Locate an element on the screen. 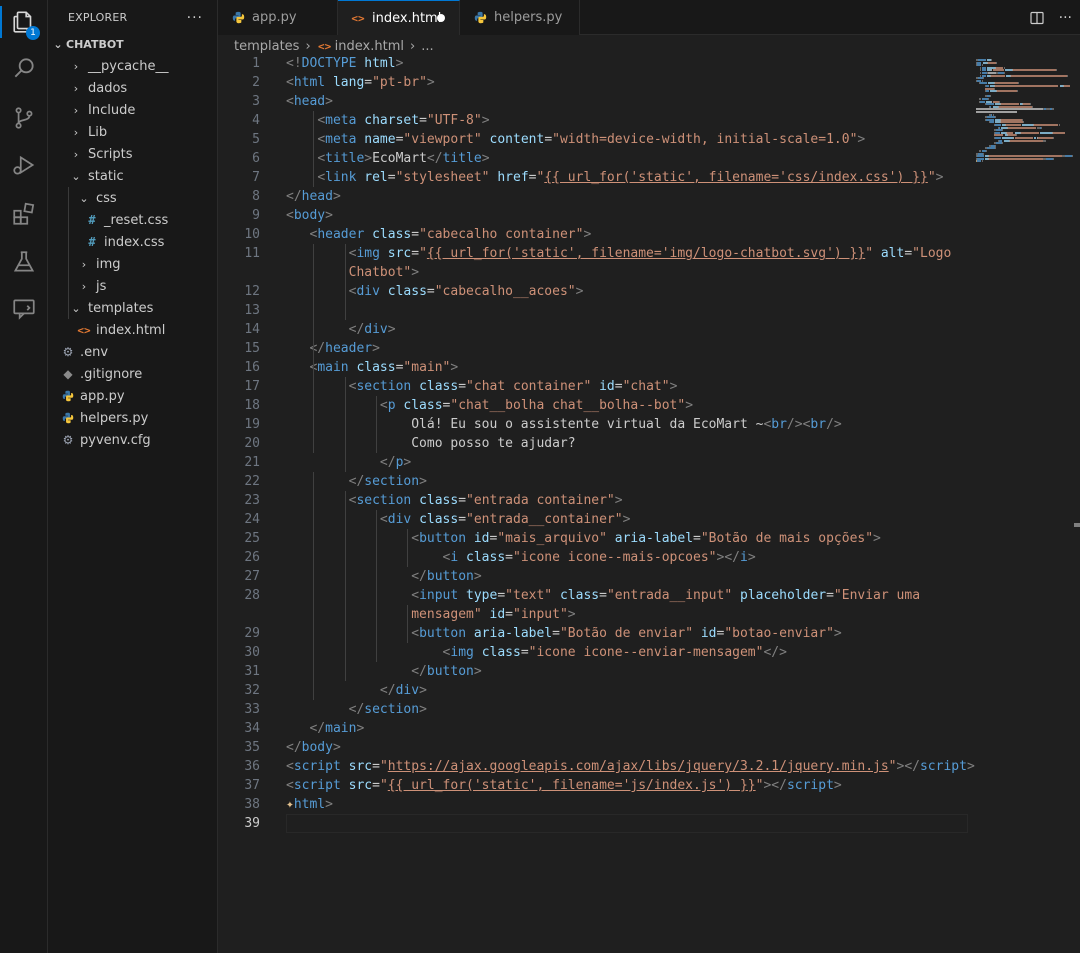 This screenshot has height=953, width=1080. code-line: mensagem" id="input"> is located at coordinates (430, 614).